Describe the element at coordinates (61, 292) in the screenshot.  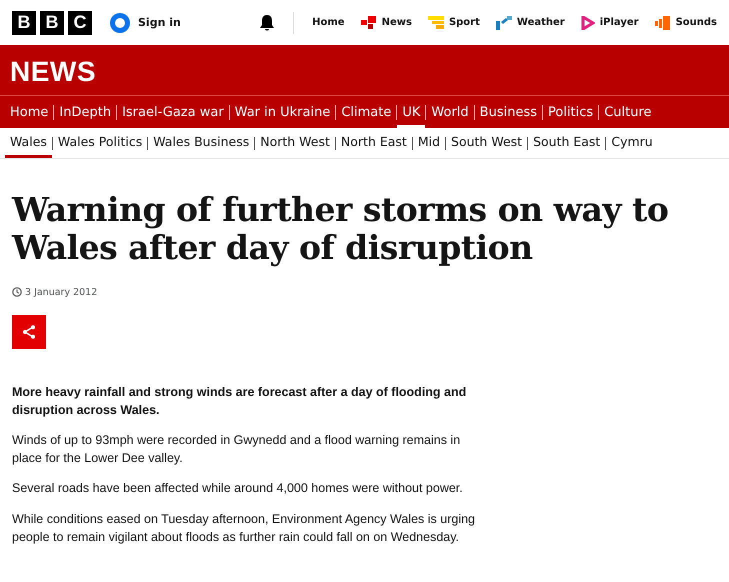
I see `publish-date: 3 January 2012` at that location.